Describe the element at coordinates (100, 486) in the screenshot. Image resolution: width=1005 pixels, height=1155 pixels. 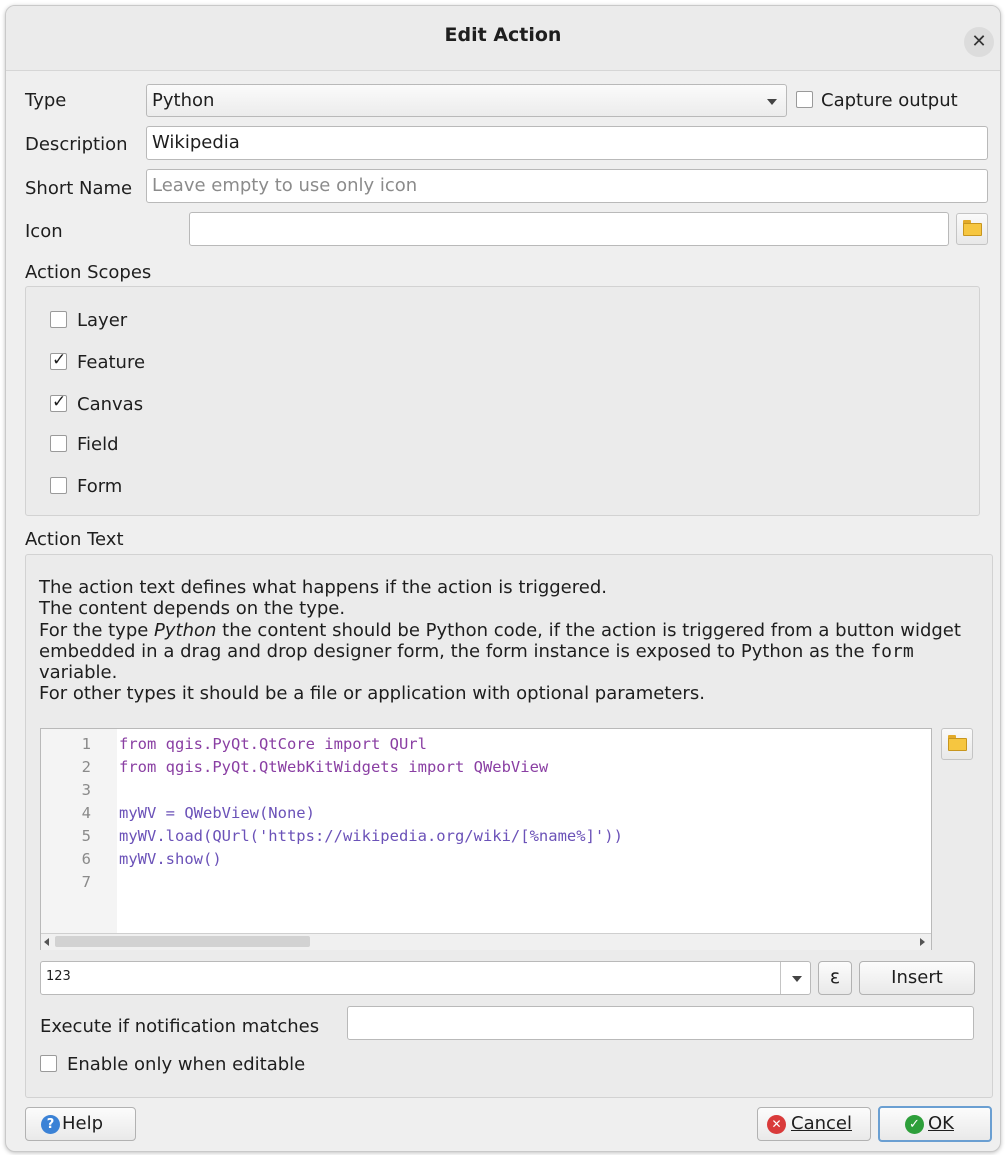
I see `scope-form-label: Form` at that location.